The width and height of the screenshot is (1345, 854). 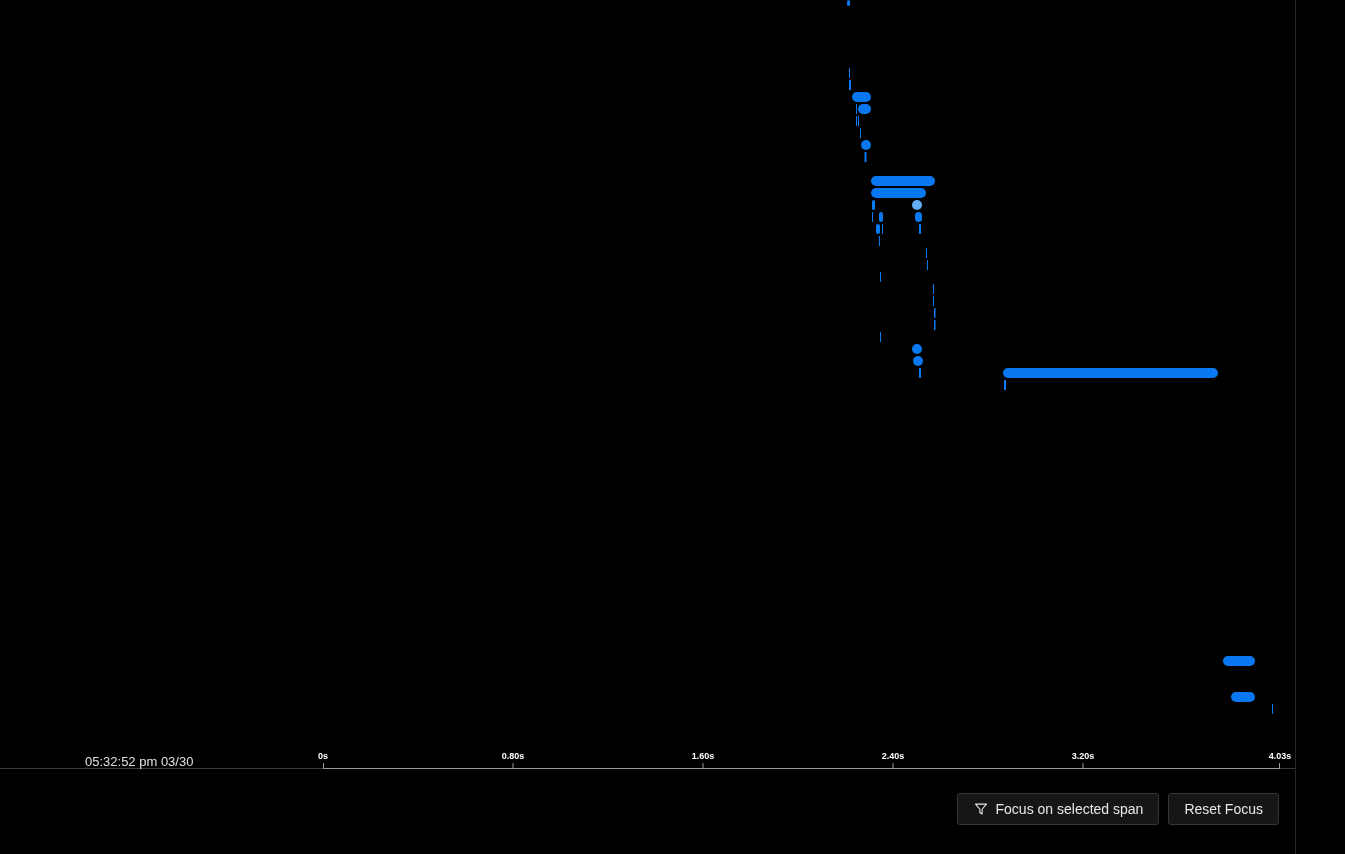 I want to click on filter-icon, so click(x=980, y=809).